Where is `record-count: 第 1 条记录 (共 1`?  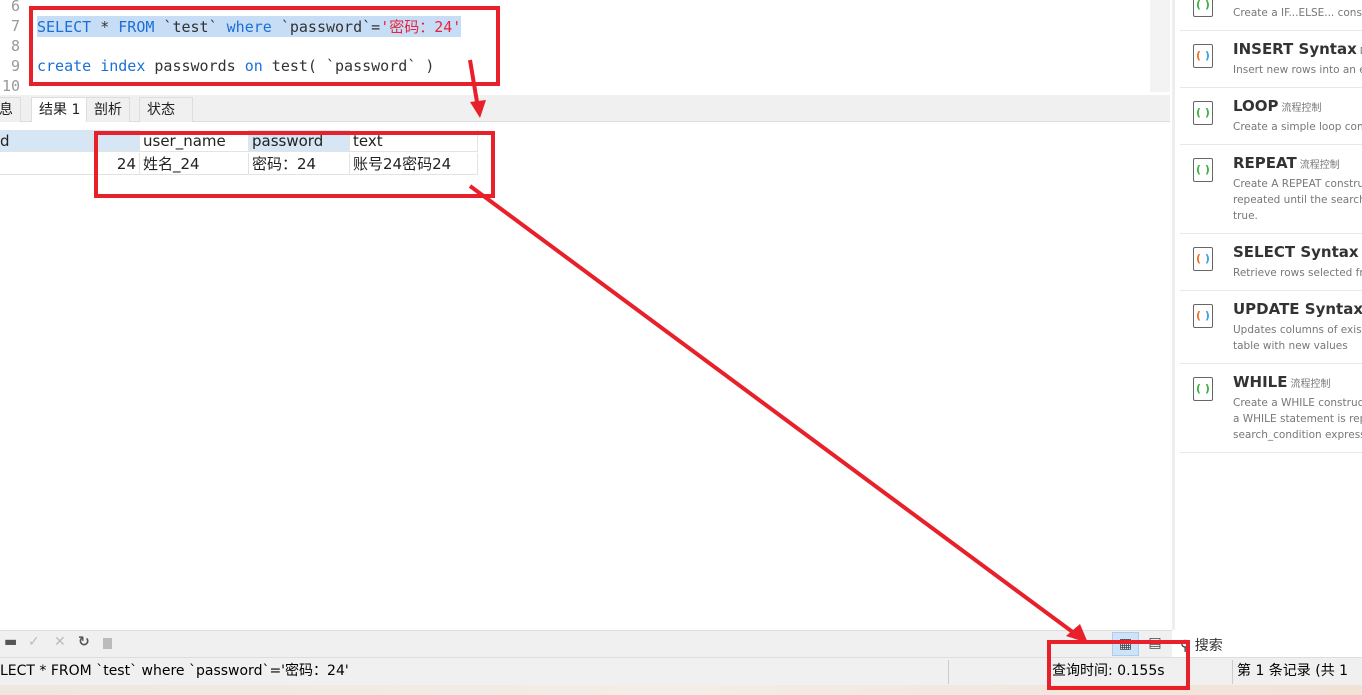 record-count: 第 1 条记录 (共 1 is located at coordinates (1293, 671).